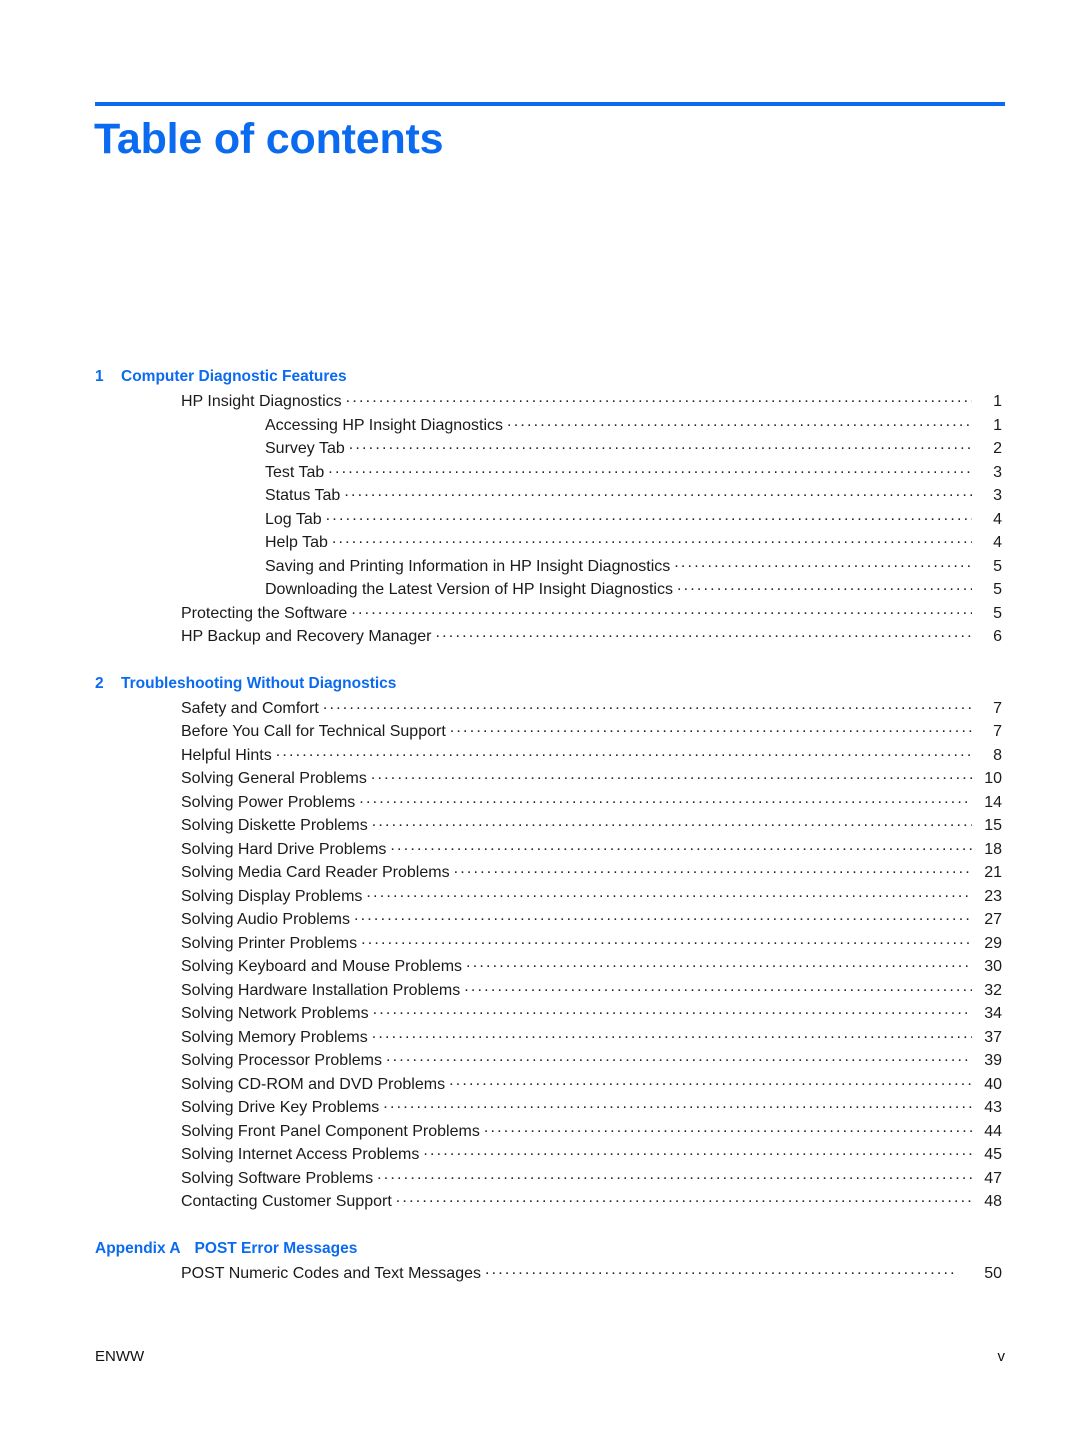  Describe the element at coordinates (322, 966) in the screenshot. I see `toc-entry-label: Solving Keyboard and Mouse Problems` at that location.